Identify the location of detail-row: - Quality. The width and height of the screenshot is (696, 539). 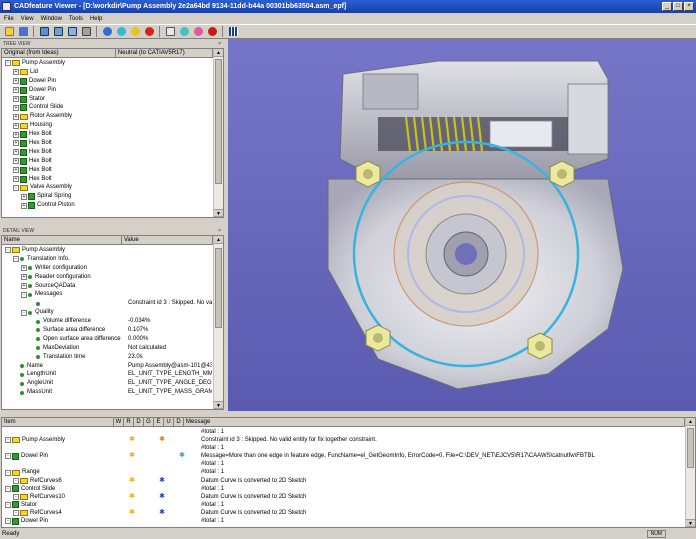
(108, 312).